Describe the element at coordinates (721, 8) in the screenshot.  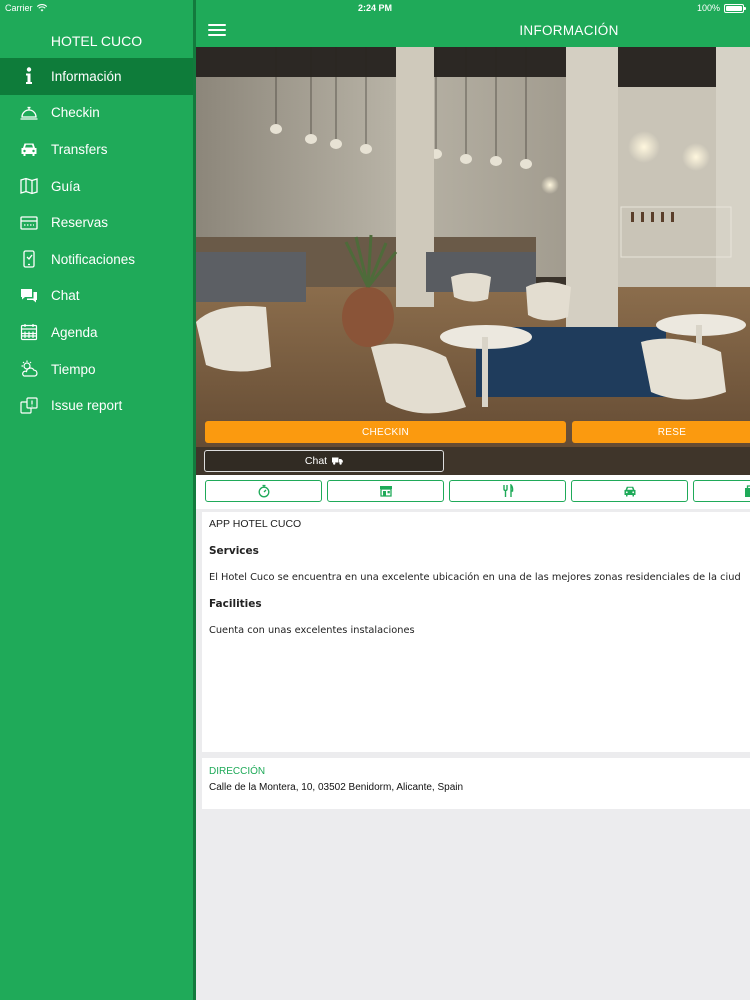
I see `battery-status: 100%` at that location.